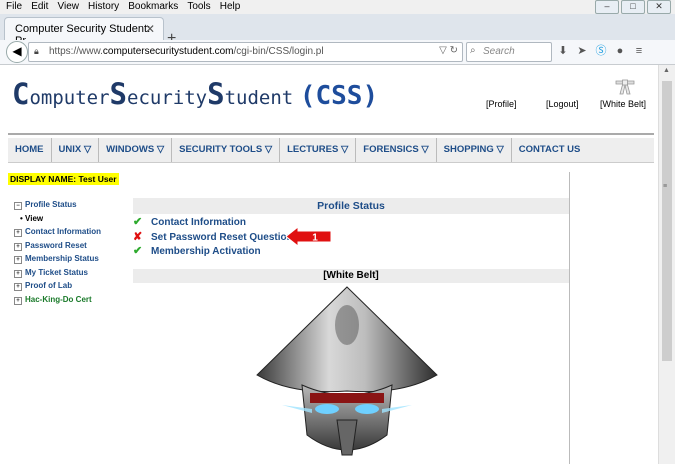 Image resolution: width=675 pixels, height=464 pixels. I want to click on skype-icon: Ⓢ, so click(601, 51).